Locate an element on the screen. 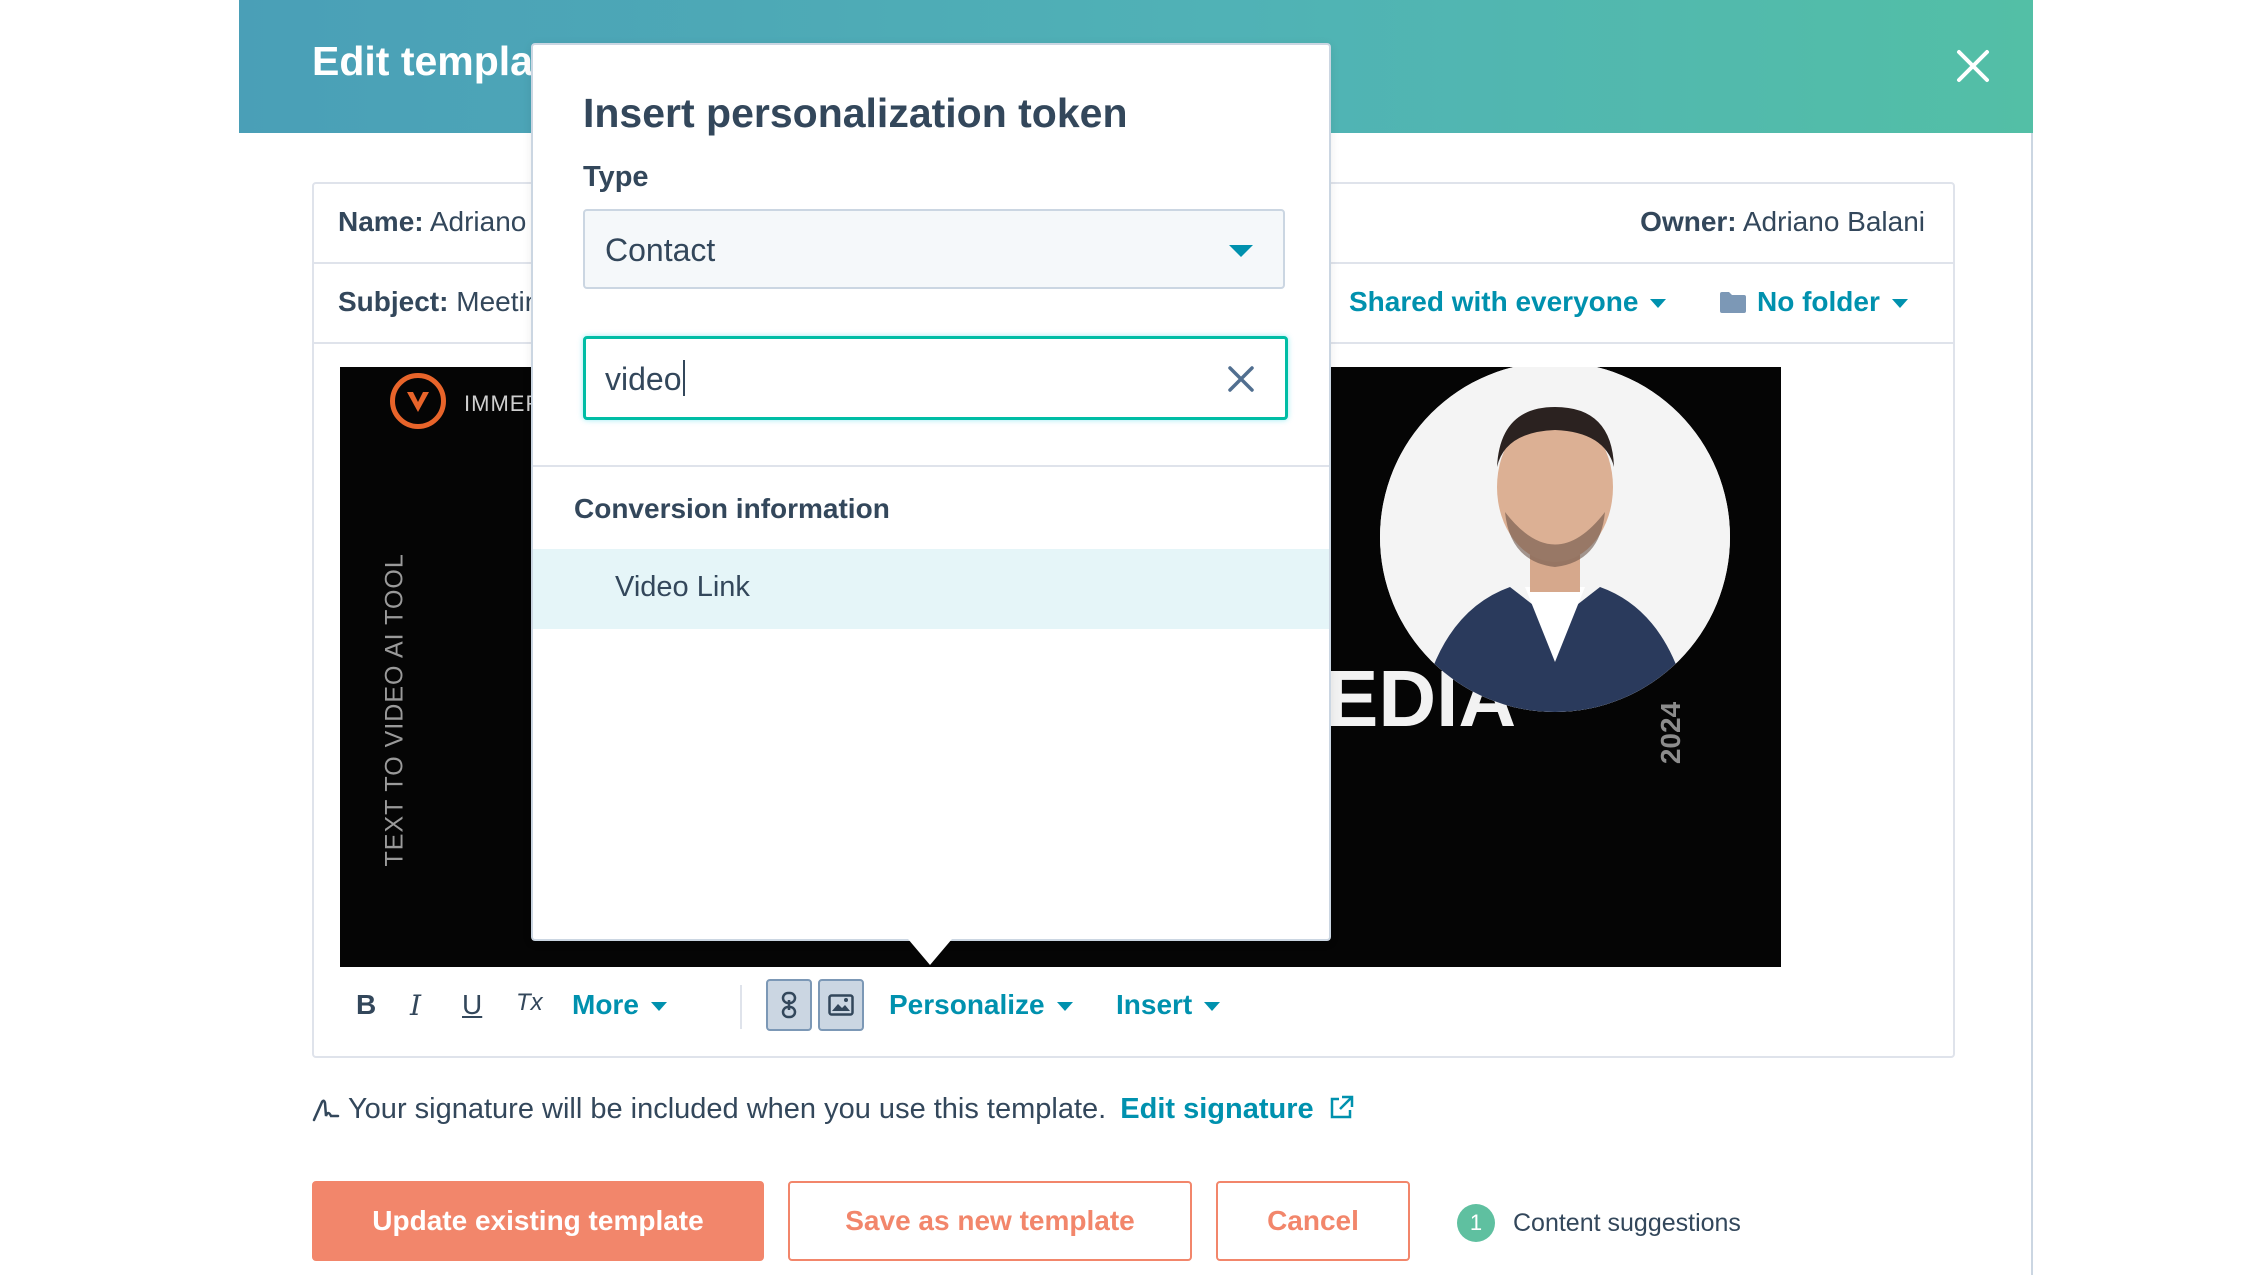 This screenshot has width=2268, height=1275. type-label: Type is located at coordinates (616, 177).